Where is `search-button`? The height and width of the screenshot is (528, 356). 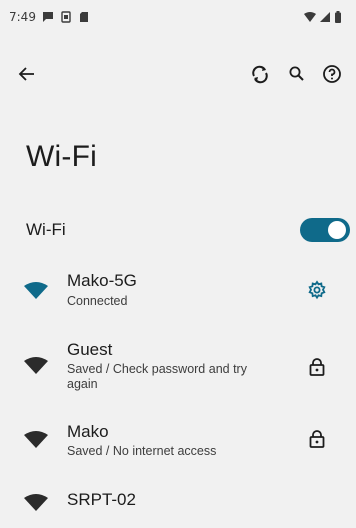 search-button is located at coordinates (297, 74).